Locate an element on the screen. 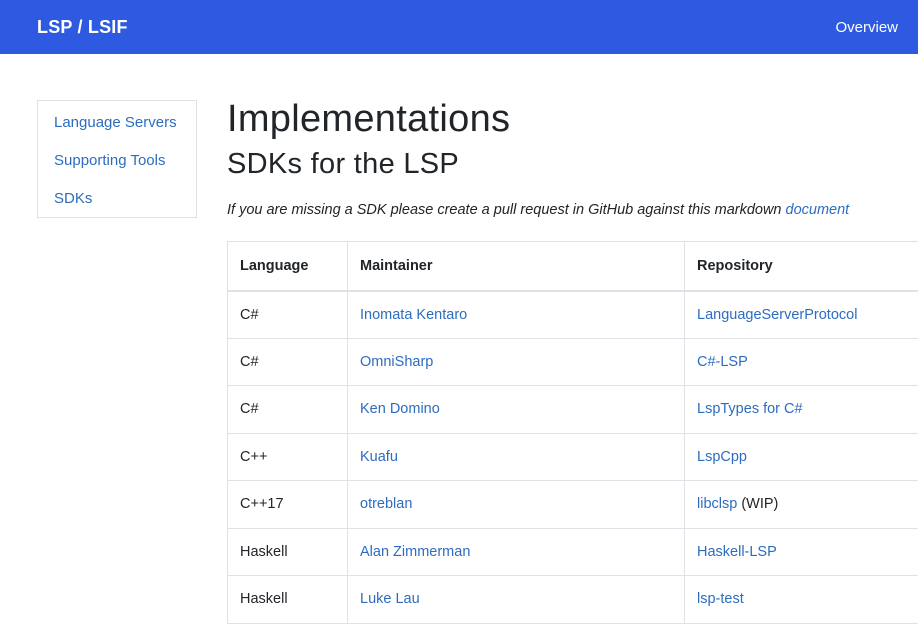 This screenshot has height=624, width=918. repository-suffix: (WIP) is located at coordinates (757, 504).